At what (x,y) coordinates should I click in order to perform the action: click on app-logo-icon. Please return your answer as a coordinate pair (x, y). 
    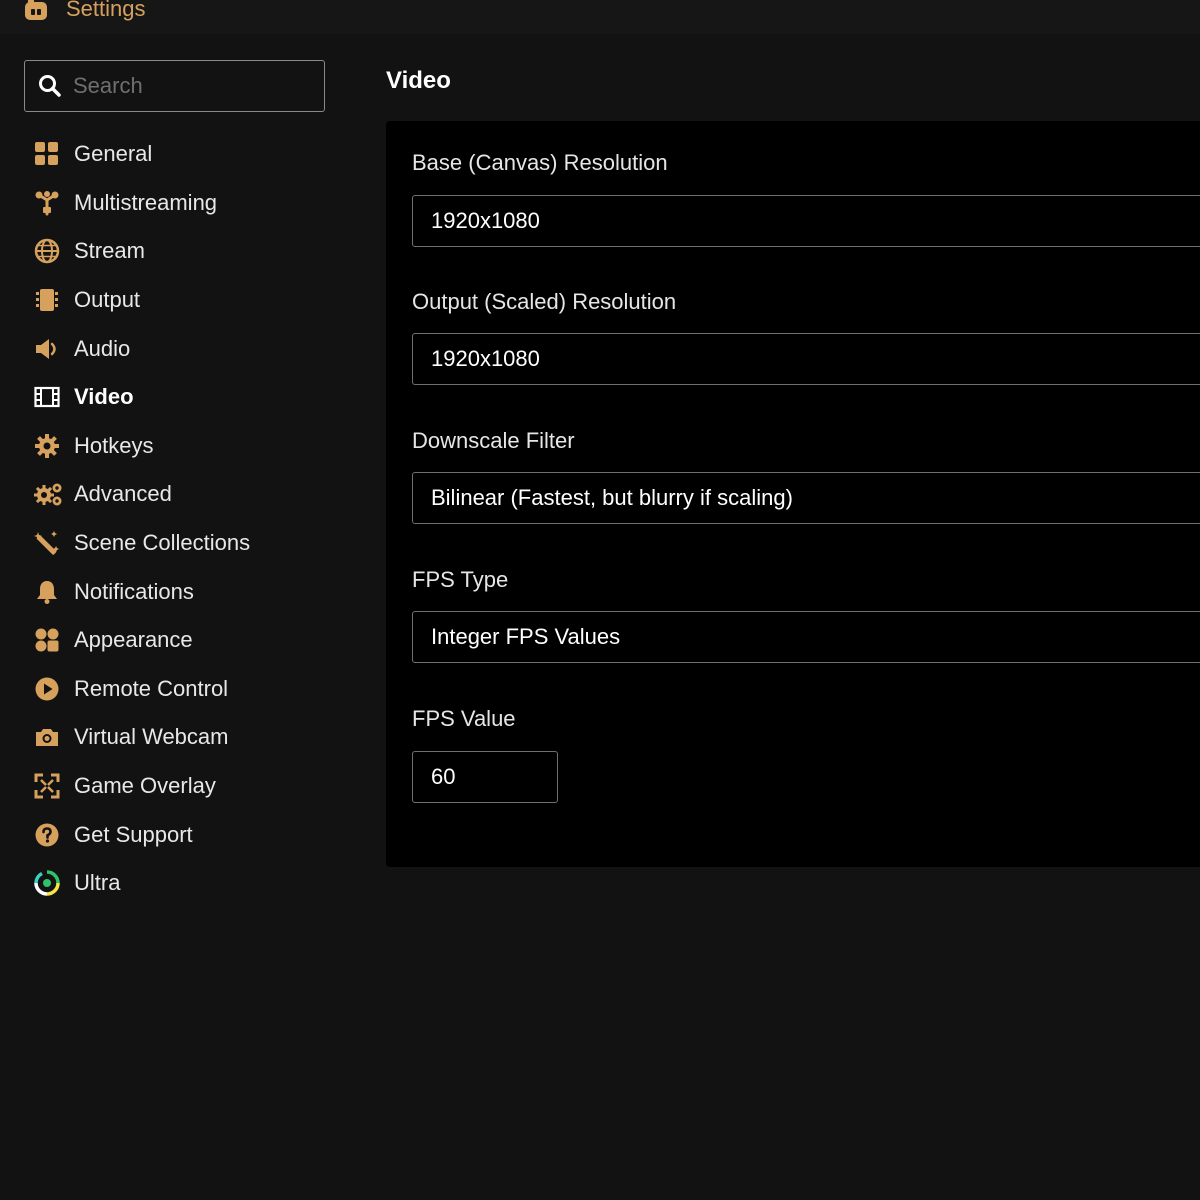
    Looking at the image, I should click on (36, 10).